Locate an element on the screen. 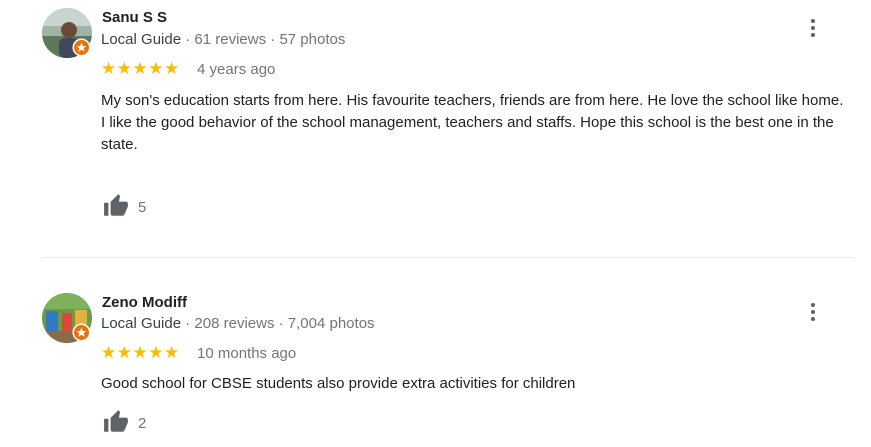  reviewer-name: Zeno Modiff is located at coordinates (144, 302).